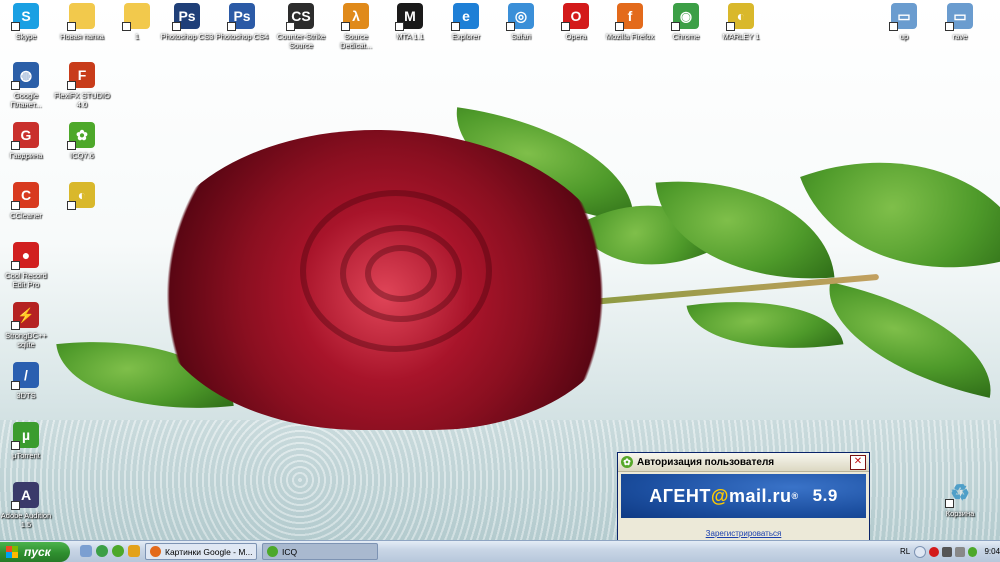 The image size is (1000, 562). I want to click on cd-shortcut: ◐ MARLEY 1, so click(741, 22).